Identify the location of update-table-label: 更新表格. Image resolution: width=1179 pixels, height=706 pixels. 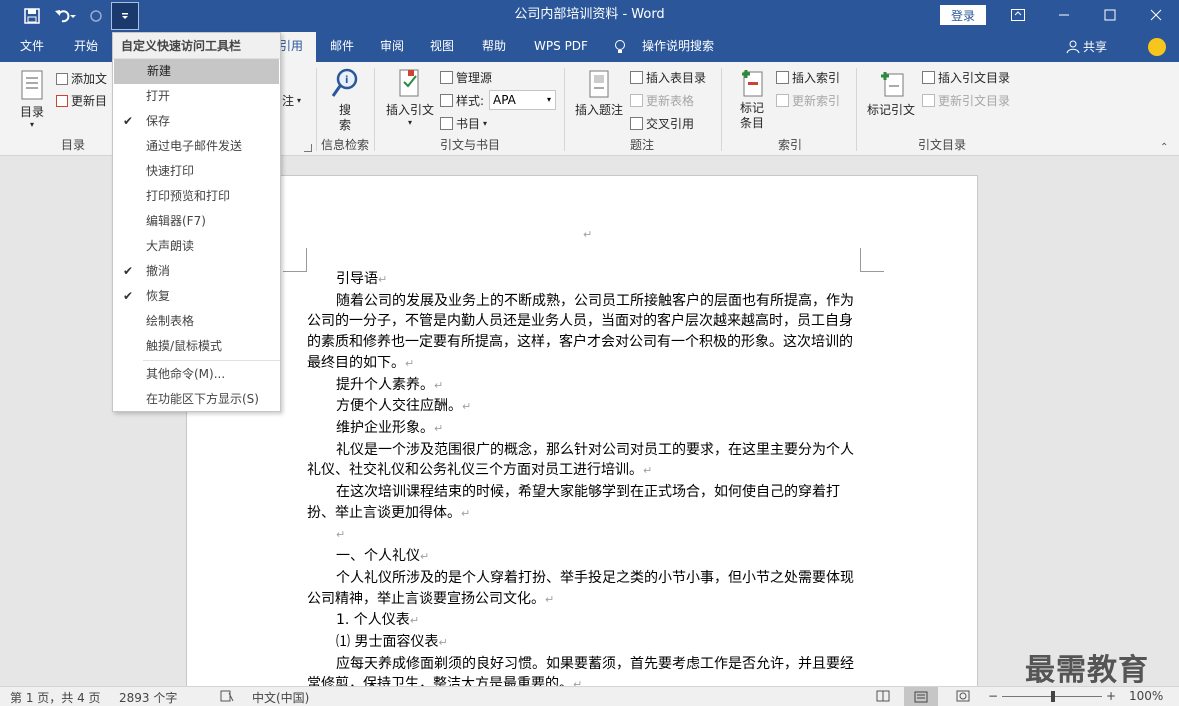
(670, 101).